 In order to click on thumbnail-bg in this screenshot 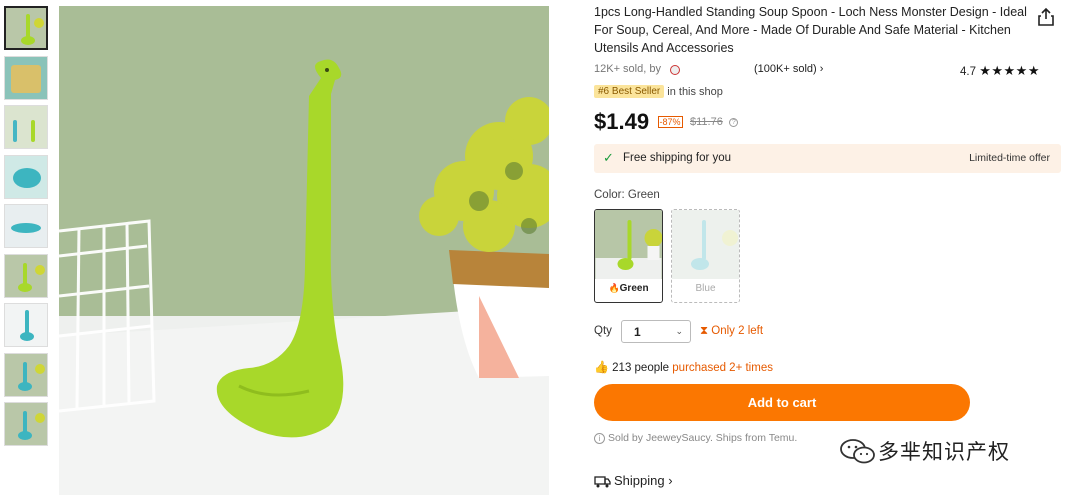, I will do `click(26, 127)`.